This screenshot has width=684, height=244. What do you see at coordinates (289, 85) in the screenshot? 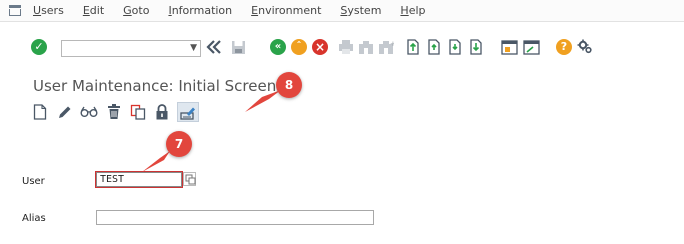
I see `step-8-badge: 8` at bounding box center [289, 85].